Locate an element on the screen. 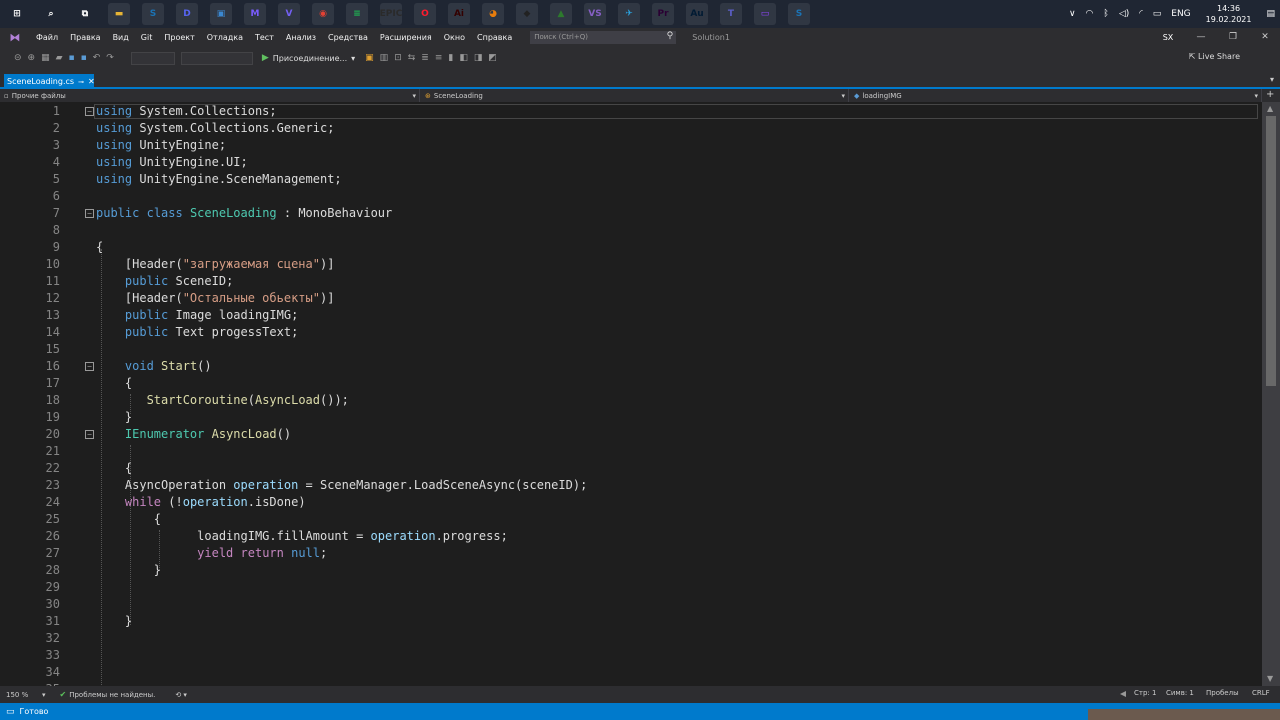  class-dropdown: ⊛ SceneLoading ▾ is located at coordinates (635, 95).